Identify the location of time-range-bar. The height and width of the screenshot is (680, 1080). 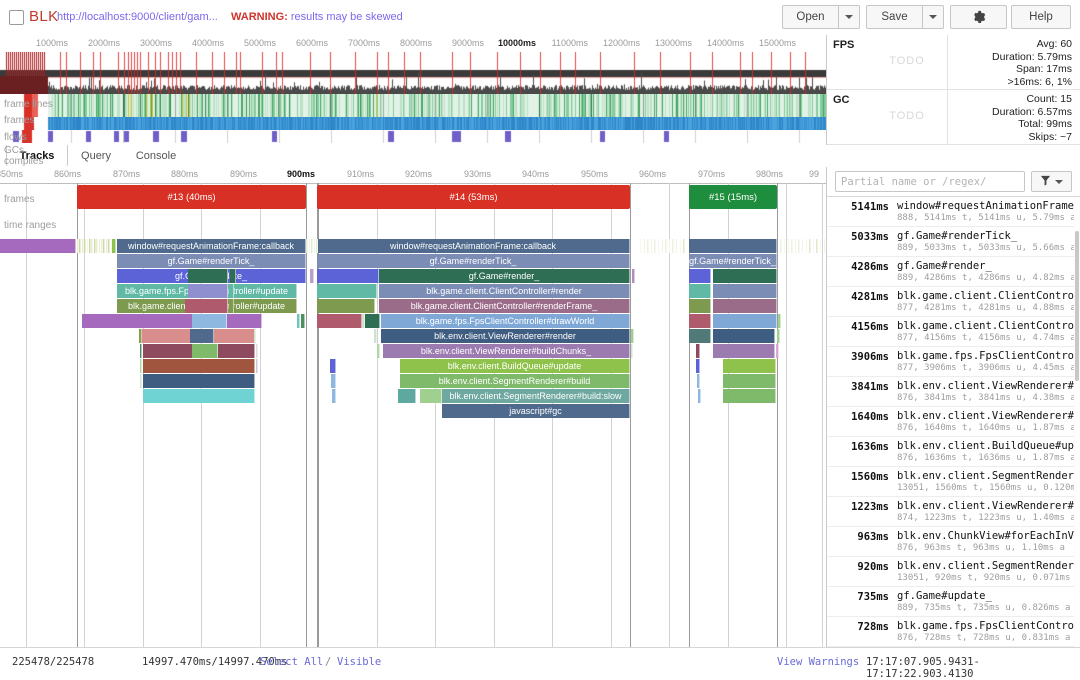
(38, 246).